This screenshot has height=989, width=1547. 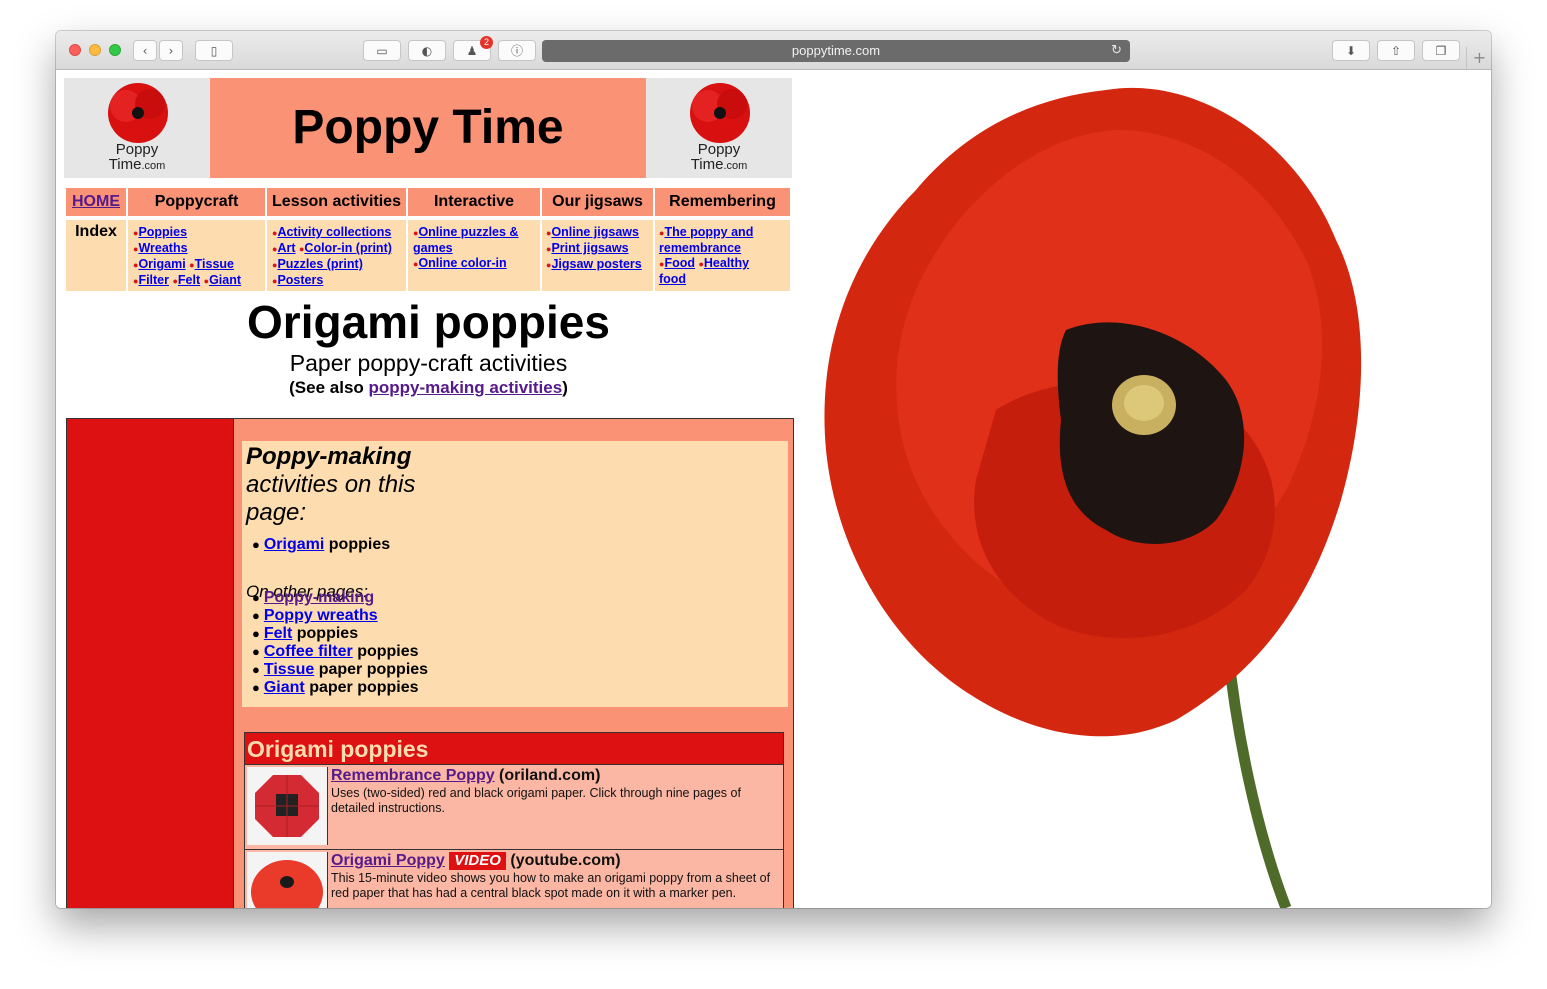 I want to click on link-poppies: Poppies, so click(x=162, y=232).